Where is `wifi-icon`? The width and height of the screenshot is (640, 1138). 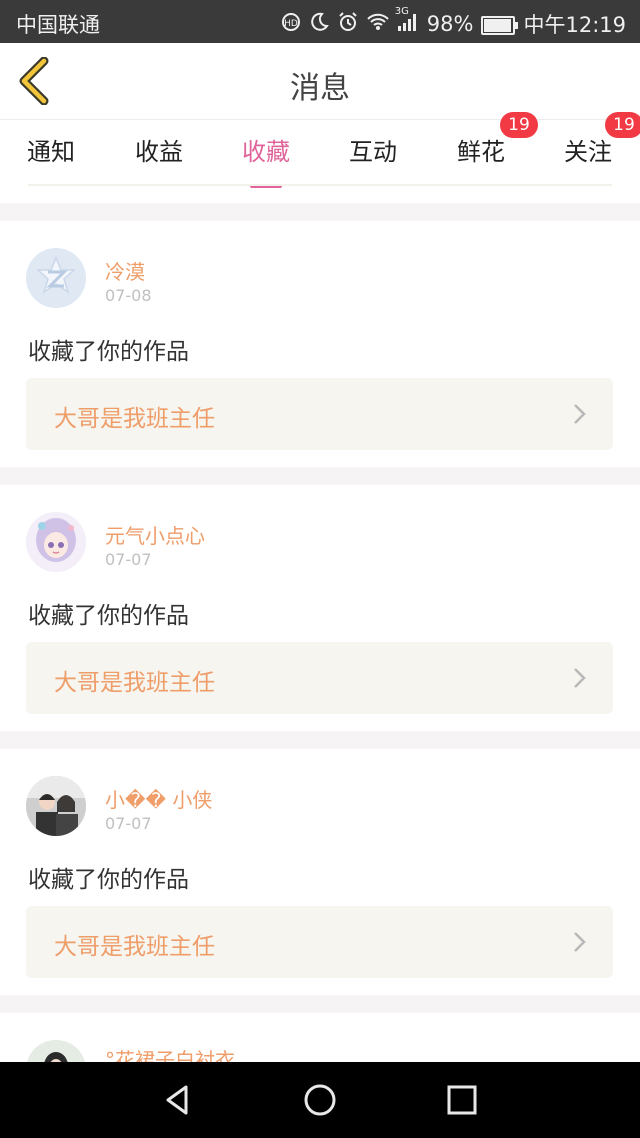
wifi-icon is located at coordinates (378, 24).